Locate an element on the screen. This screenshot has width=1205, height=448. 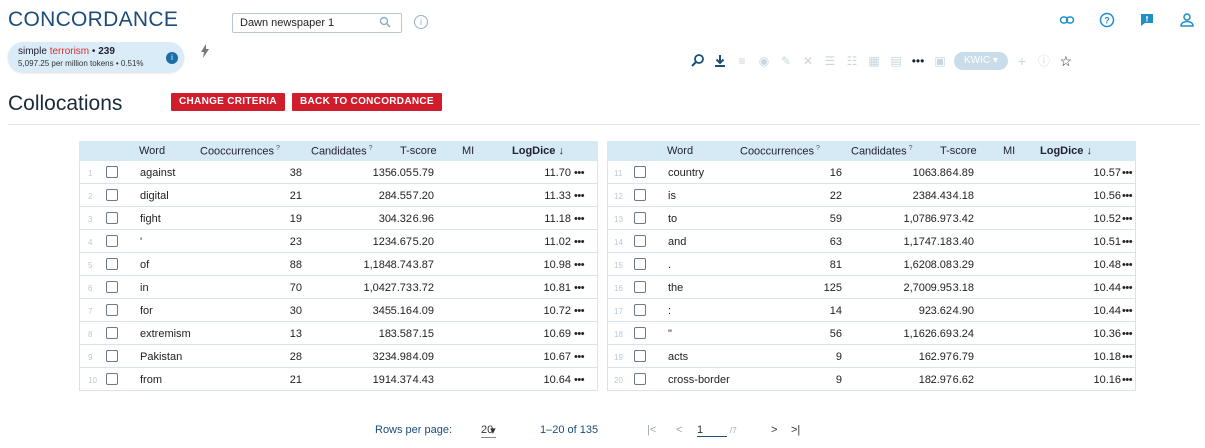
table-row: 19 acts 9 16 2.97 6.79 10.18 ••• is located at coordinates (871, 356).